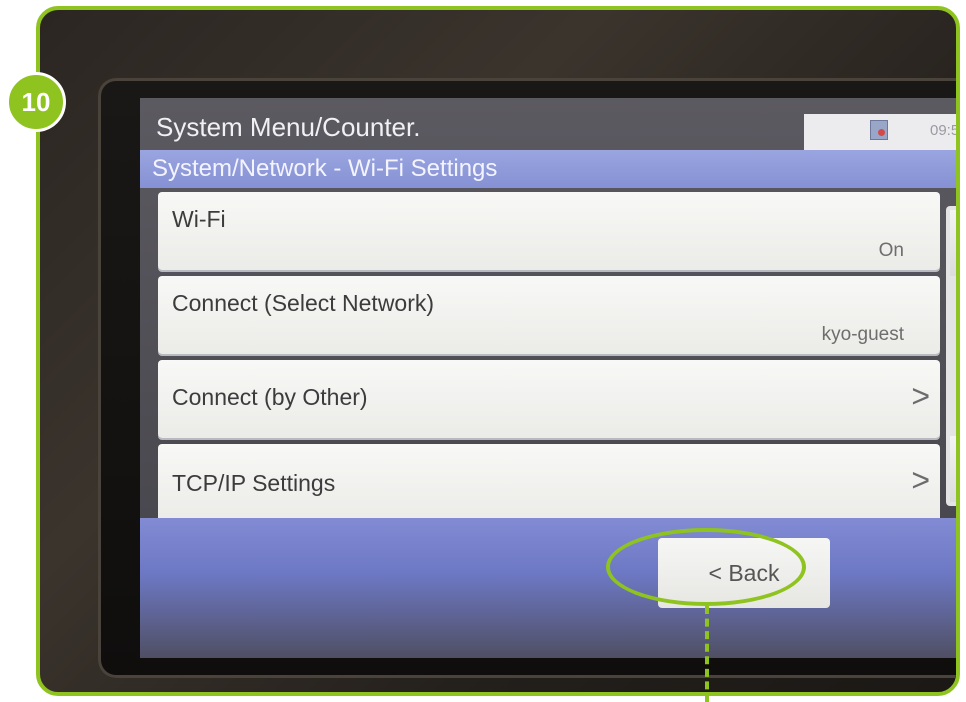 This screenshot has width=966, height=702. What do you see at coordinates (303, 303) in the screenshot?
I see `setting-label: Connect (Select Network)` at bounding box center [303, 303].